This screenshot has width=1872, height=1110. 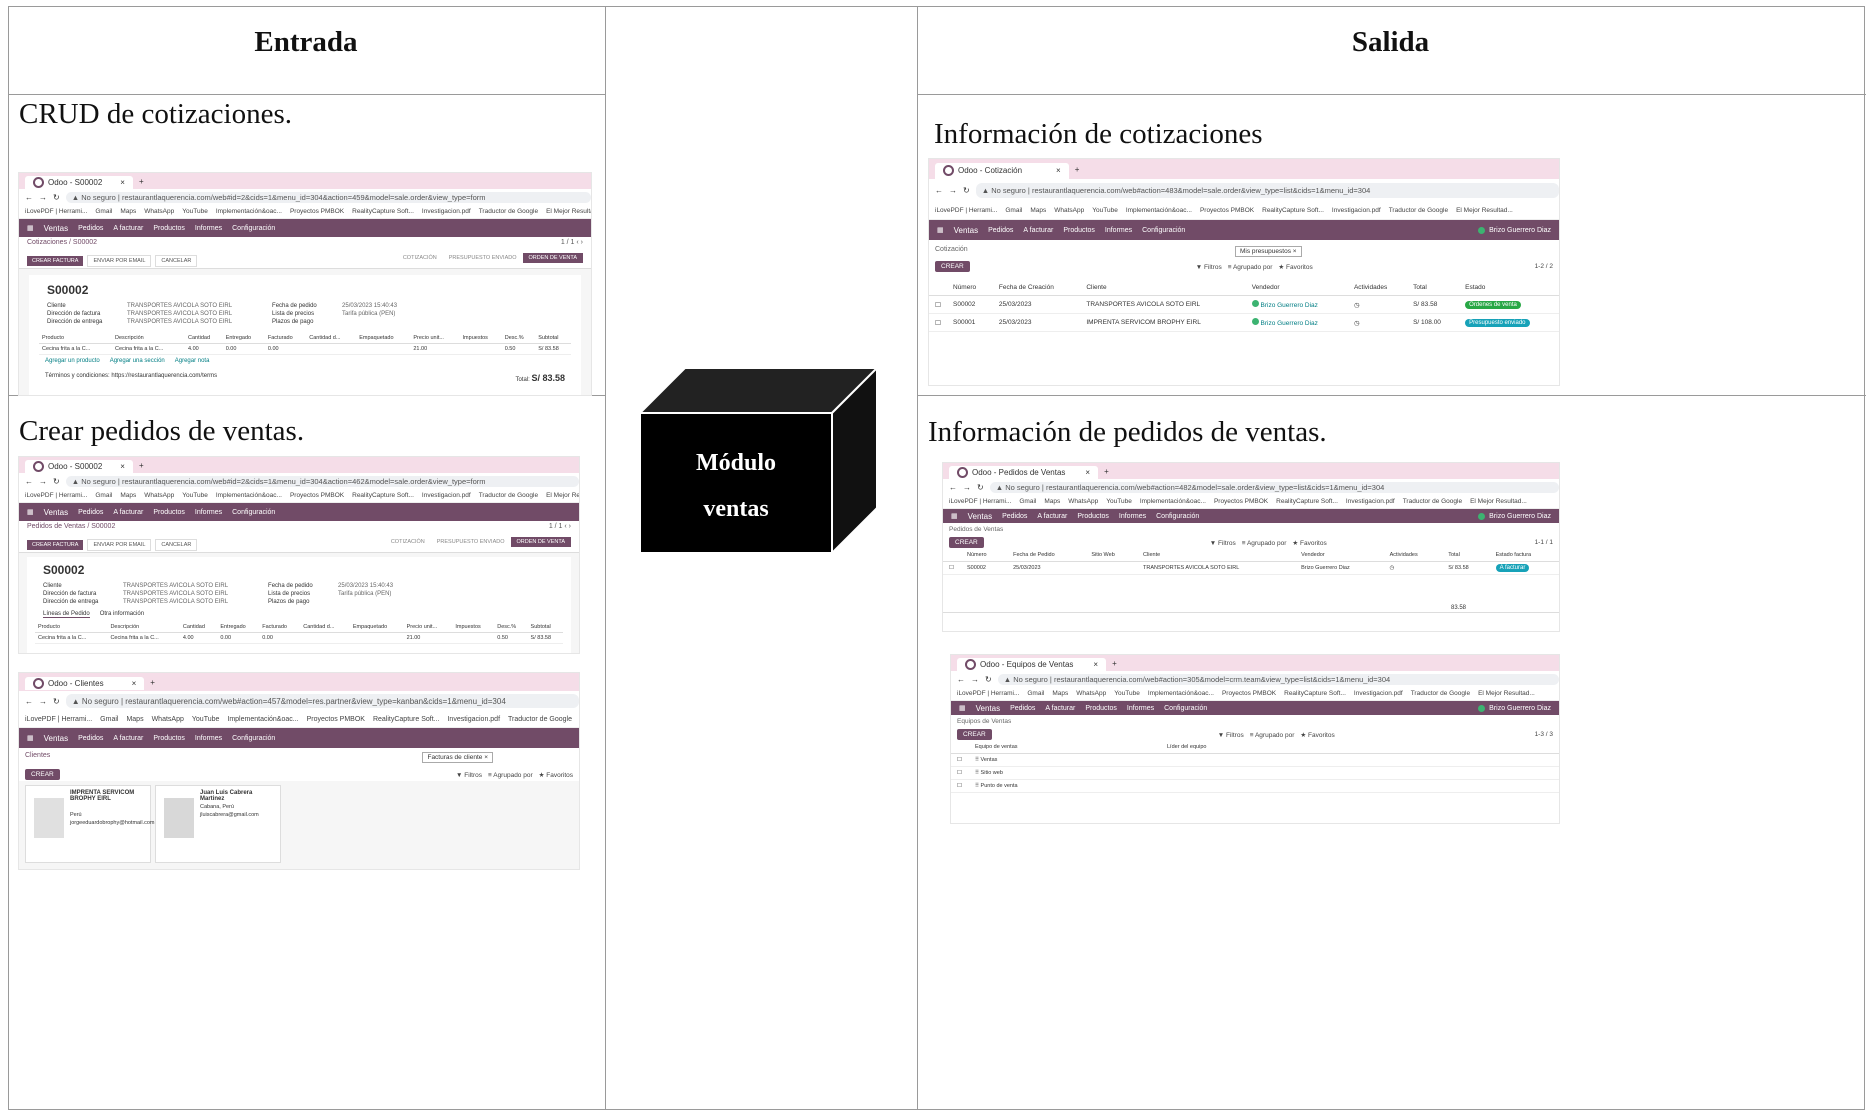 What do you see at coordinates (1544, 266) in the screenshot?
I see `pager: 1-2 / 2` at bounding box center [1544, 266].